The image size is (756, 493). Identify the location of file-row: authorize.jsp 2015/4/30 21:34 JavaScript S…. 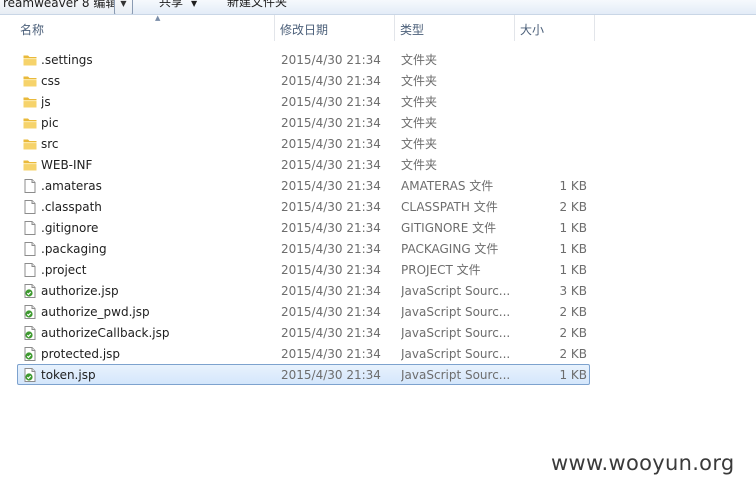
(303, 290).